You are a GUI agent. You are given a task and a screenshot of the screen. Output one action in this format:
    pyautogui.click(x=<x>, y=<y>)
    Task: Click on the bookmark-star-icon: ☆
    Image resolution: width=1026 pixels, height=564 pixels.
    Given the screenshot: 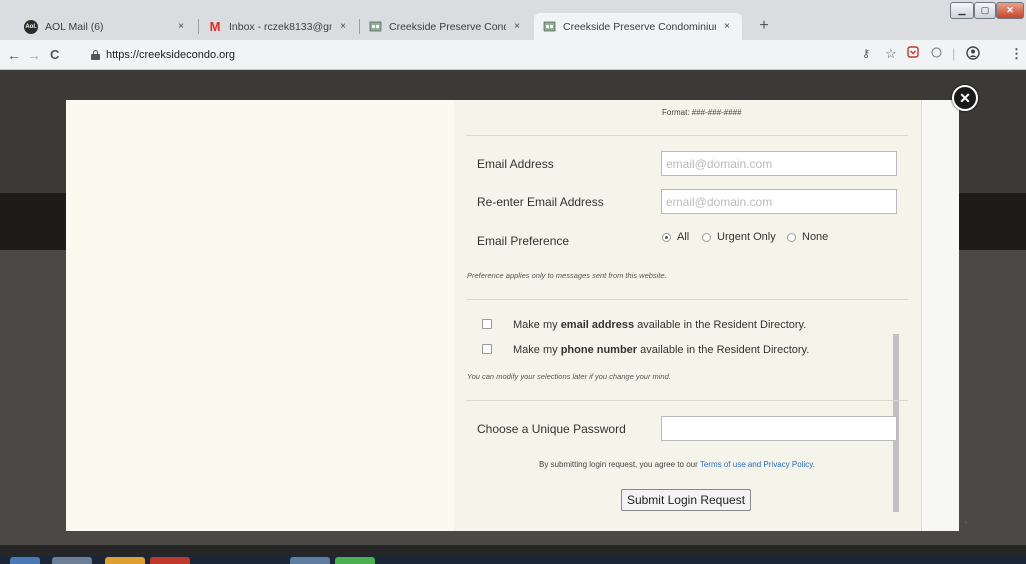 What is the action you would take?
    pyautogui.click(x=891, y=54)
    